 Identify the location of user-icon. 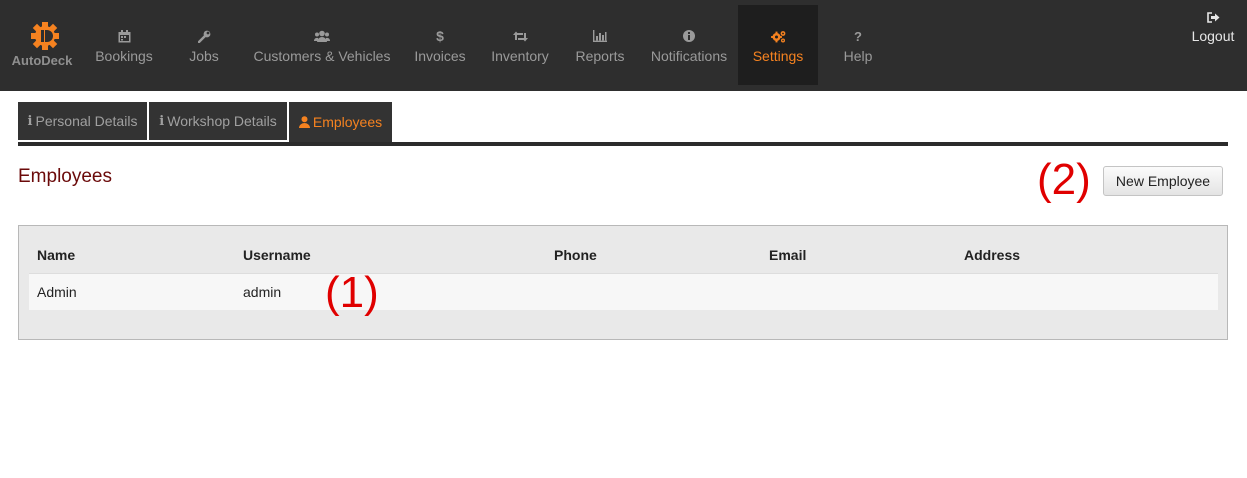
(304, 122).